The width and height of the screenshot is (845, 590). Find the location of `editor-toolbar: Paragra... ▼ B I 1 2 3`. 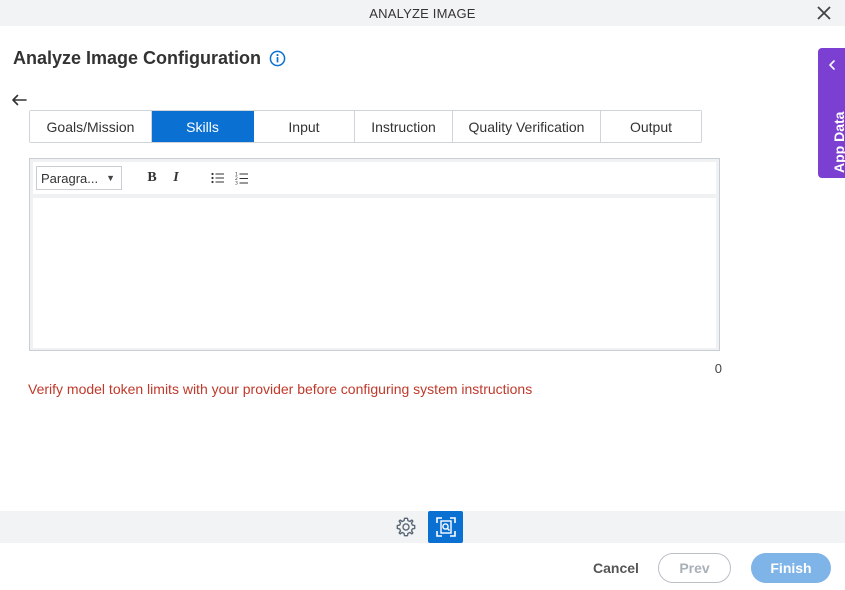

editor-toolbar: Paragra... ▼ B I 1 2 3 is located at coordinates (374, 178).